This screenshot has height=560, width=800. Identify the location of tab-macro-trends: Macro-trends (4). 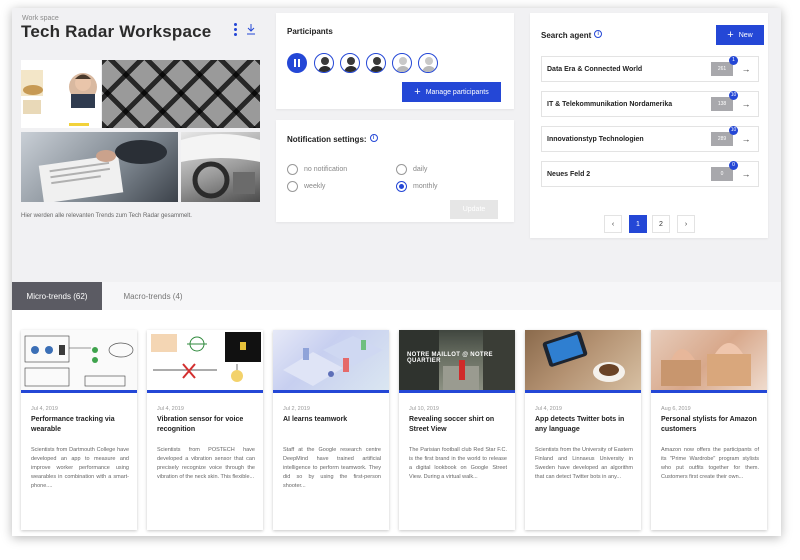
(153, 296).